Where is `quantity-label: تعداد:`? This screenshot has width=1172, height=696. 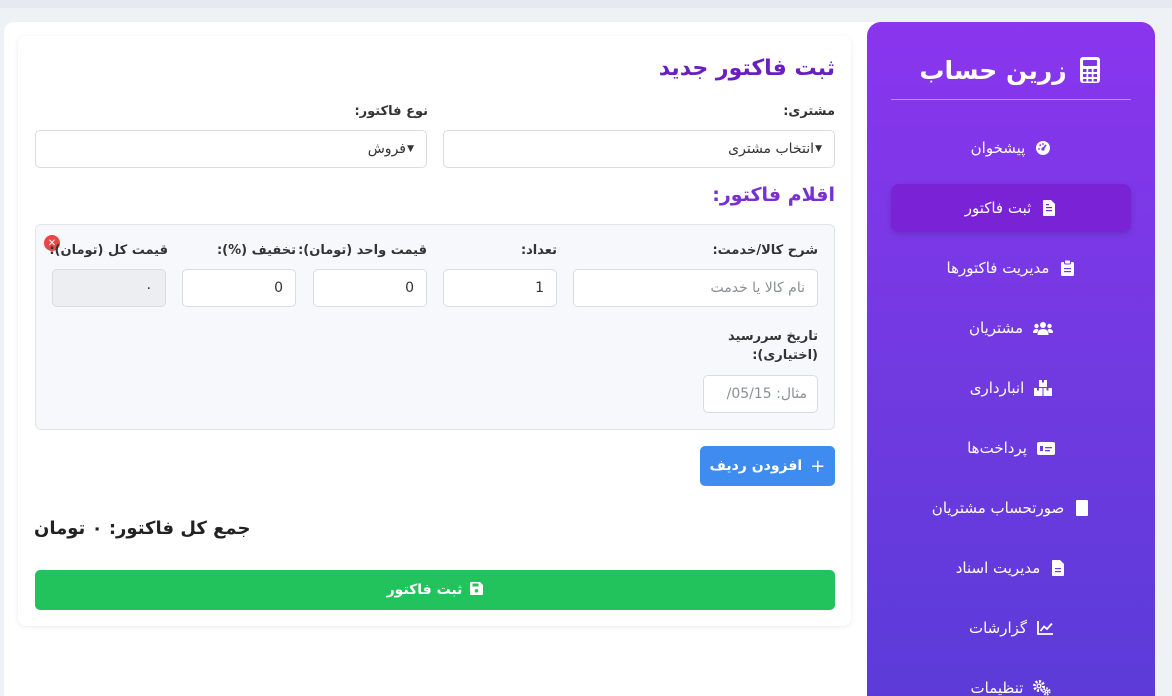 quantity-label: تعداد: is located at coordinates (538, 250).